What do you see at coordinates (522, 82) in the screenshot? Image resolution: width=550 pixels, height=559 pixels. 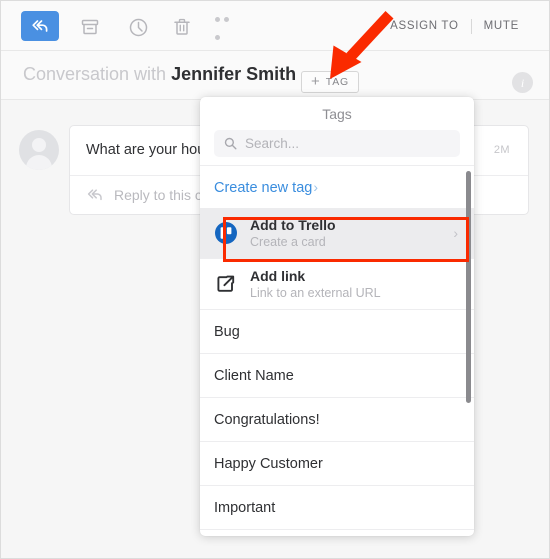 I see `info-icon: i` at bounding box center [522, 82].